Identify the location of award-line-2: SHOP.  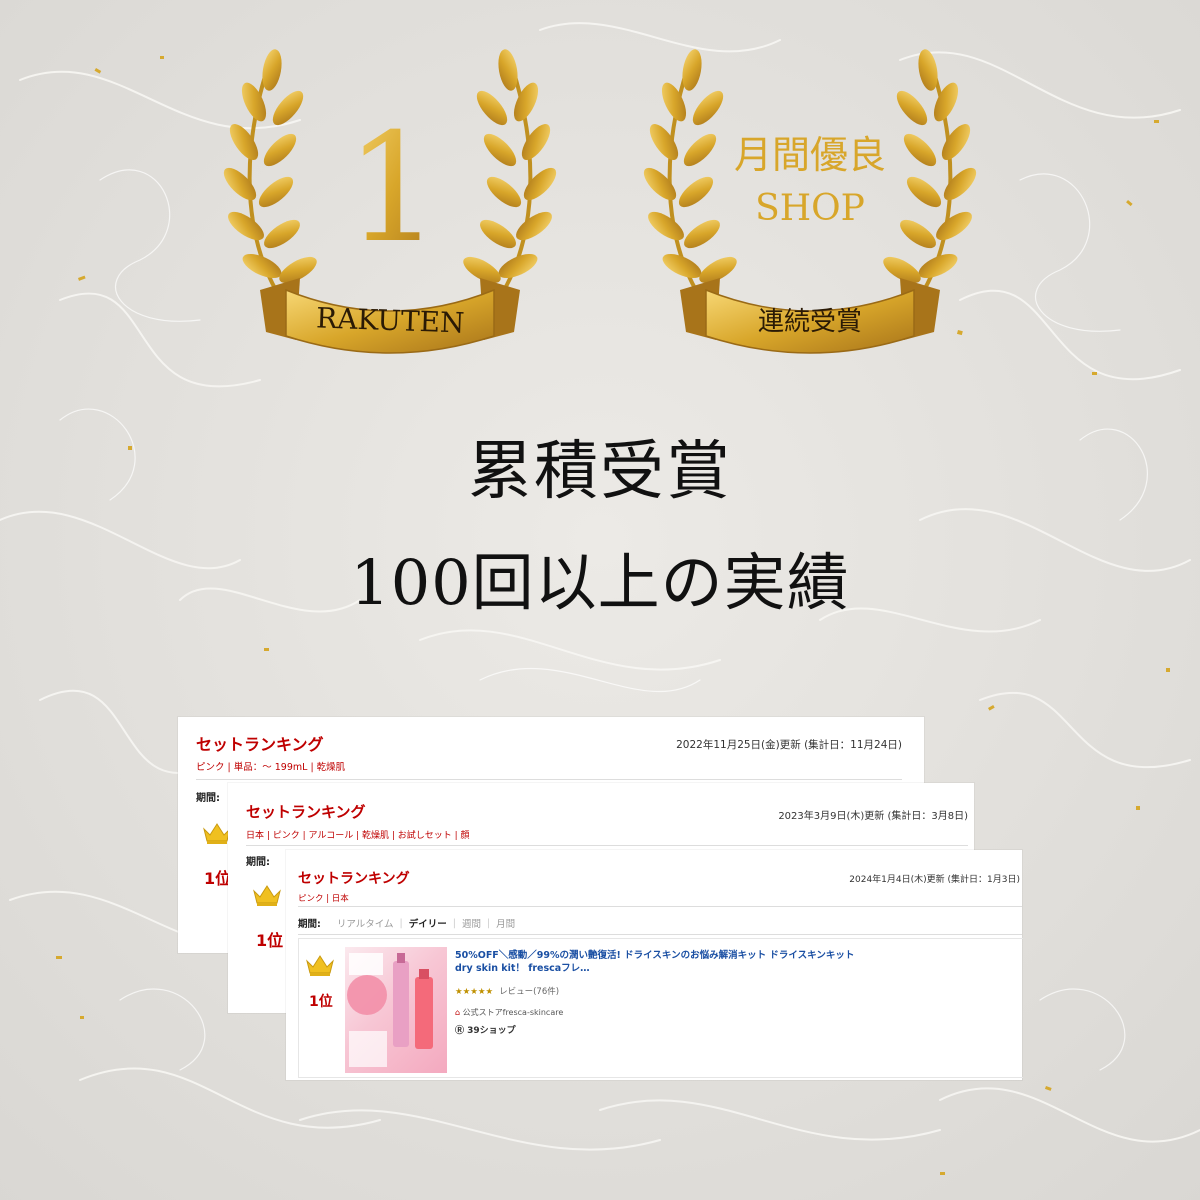
(810, 208).